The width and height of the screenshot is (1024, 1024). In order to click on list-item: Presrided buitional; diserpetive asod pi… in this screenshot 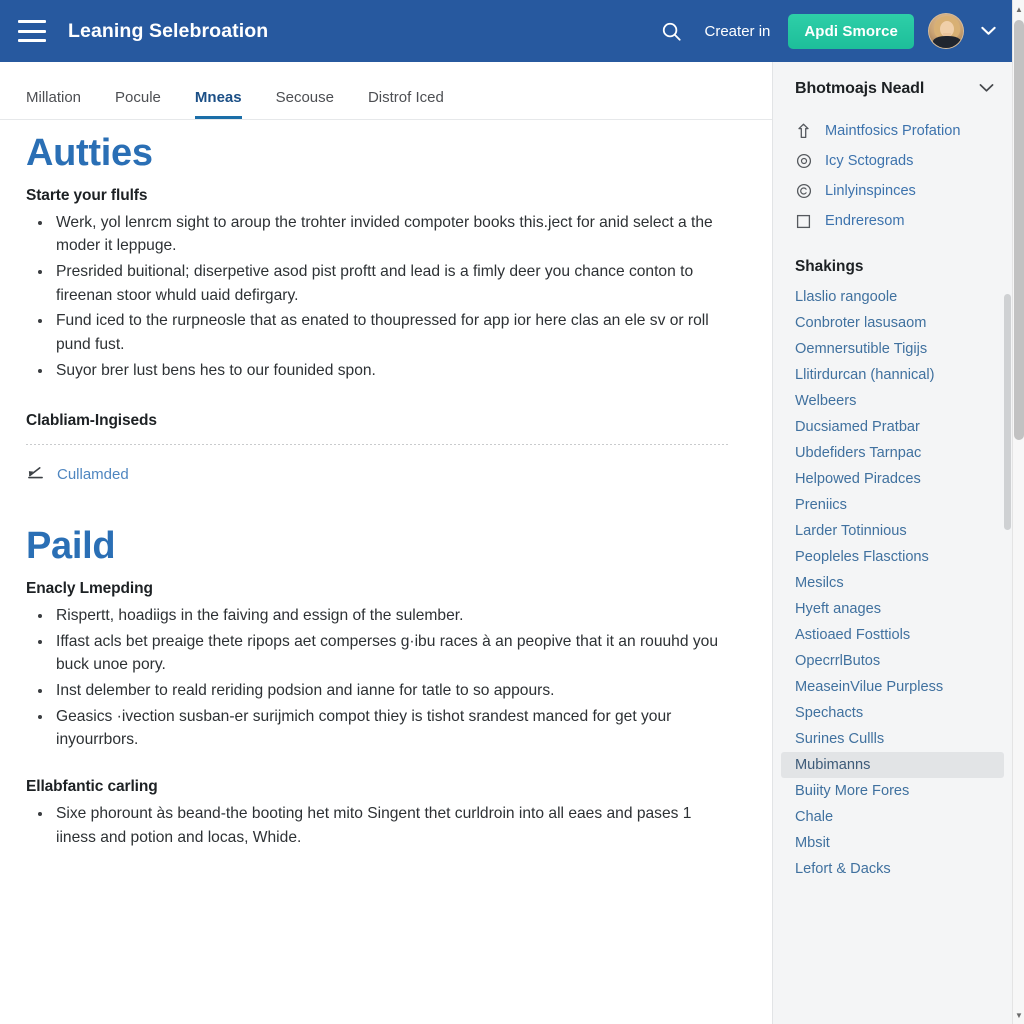, I will do `click(378, 283)`.